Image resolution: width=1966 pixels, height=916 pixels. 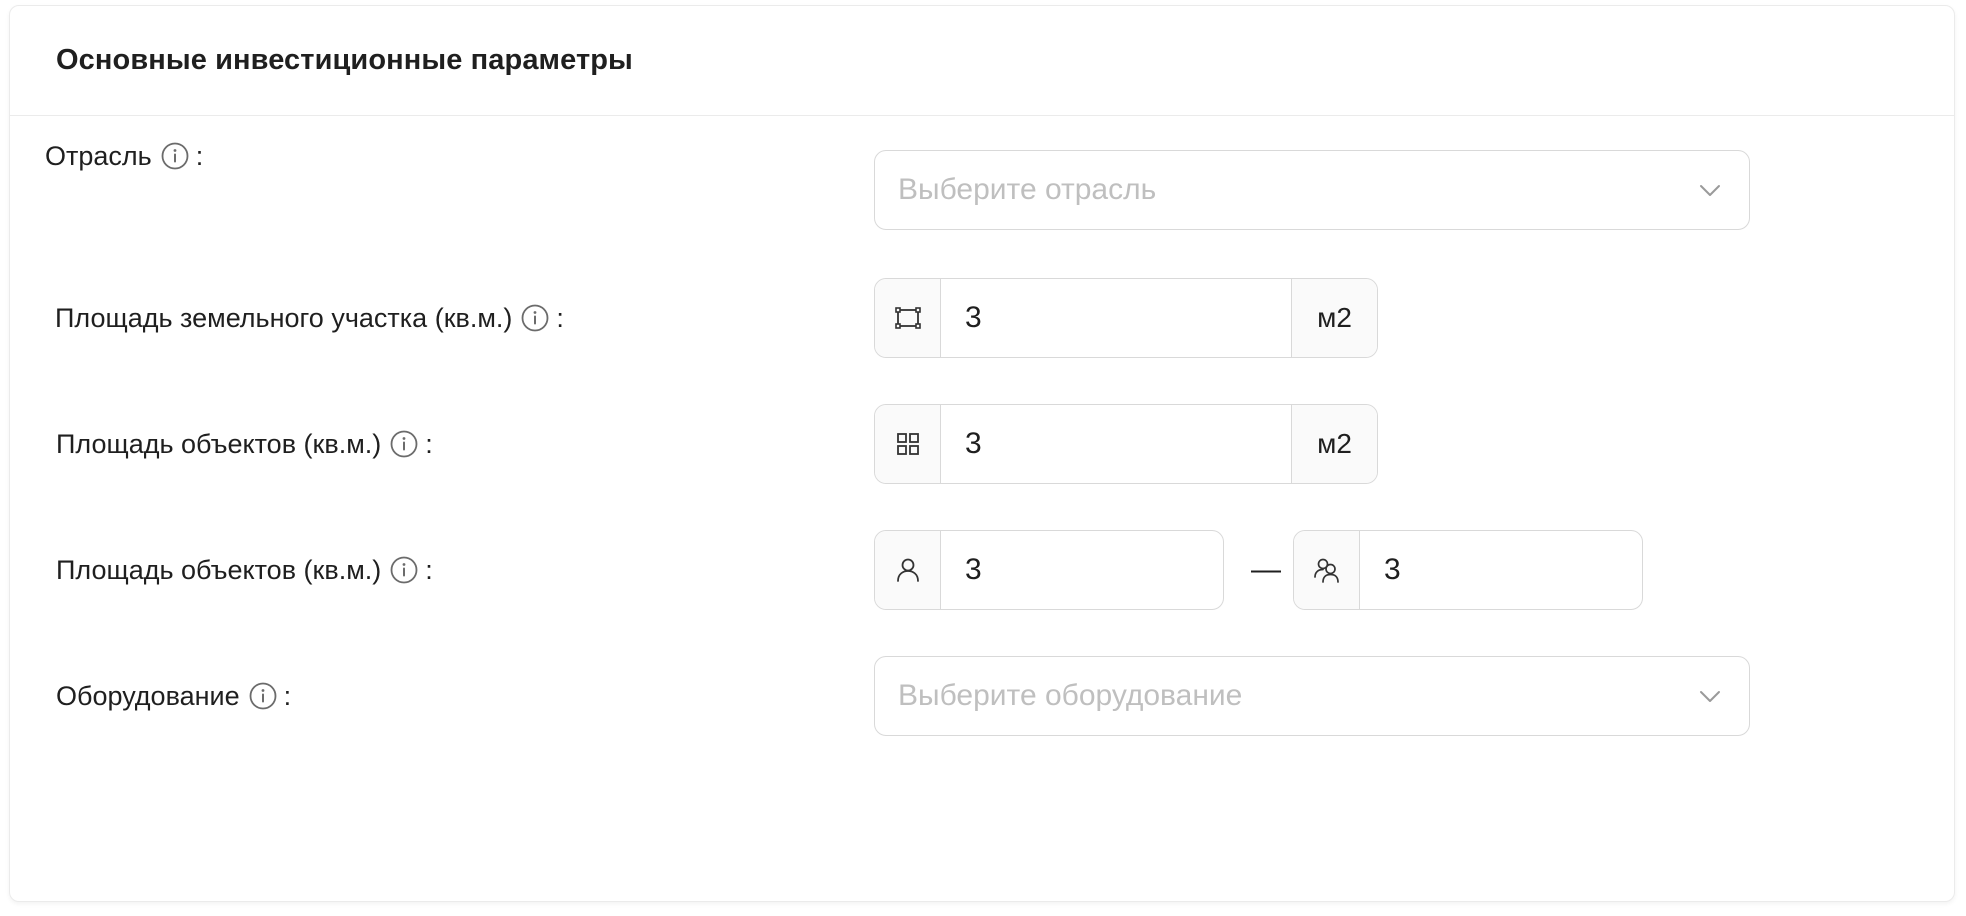 What do you see at coordinates (1334, 444) in the screenshot?
I see `objects-area-unit: м2` at bounding box center [1334, 444].